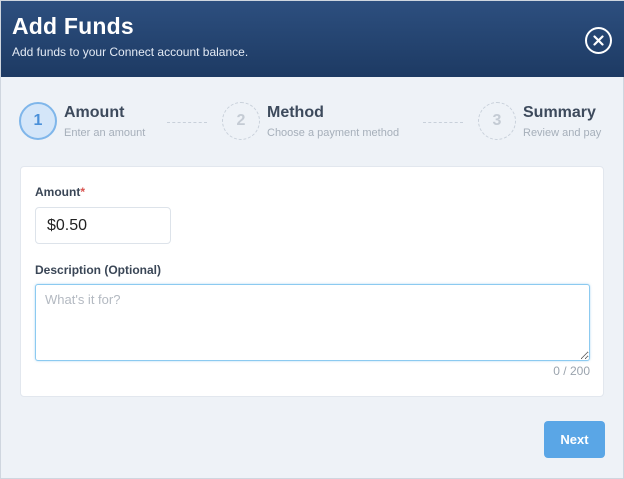  I want to click on close-icon, so click(598, 40).